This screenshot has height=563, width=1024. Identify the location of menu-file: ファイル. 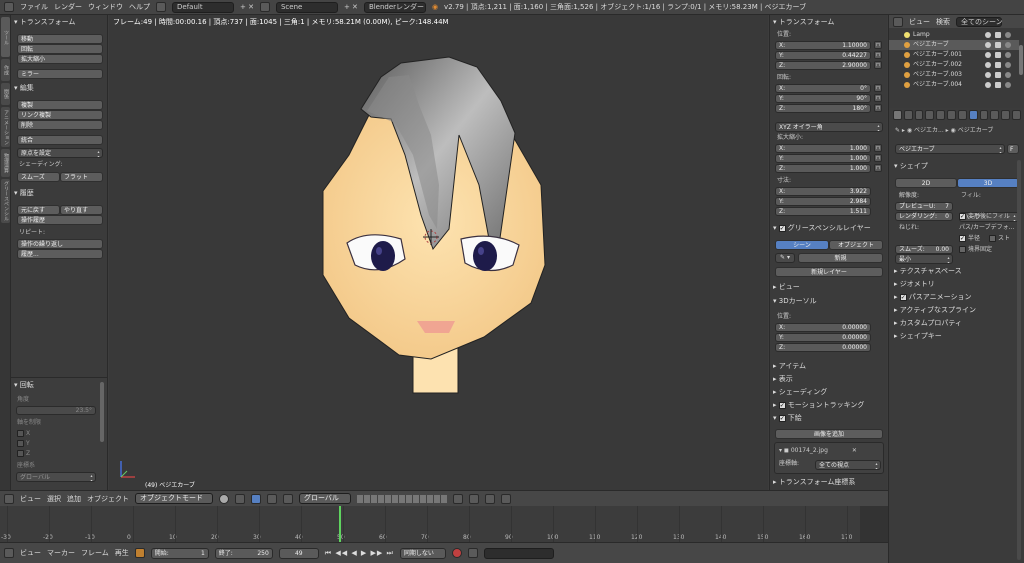
(34, 7).